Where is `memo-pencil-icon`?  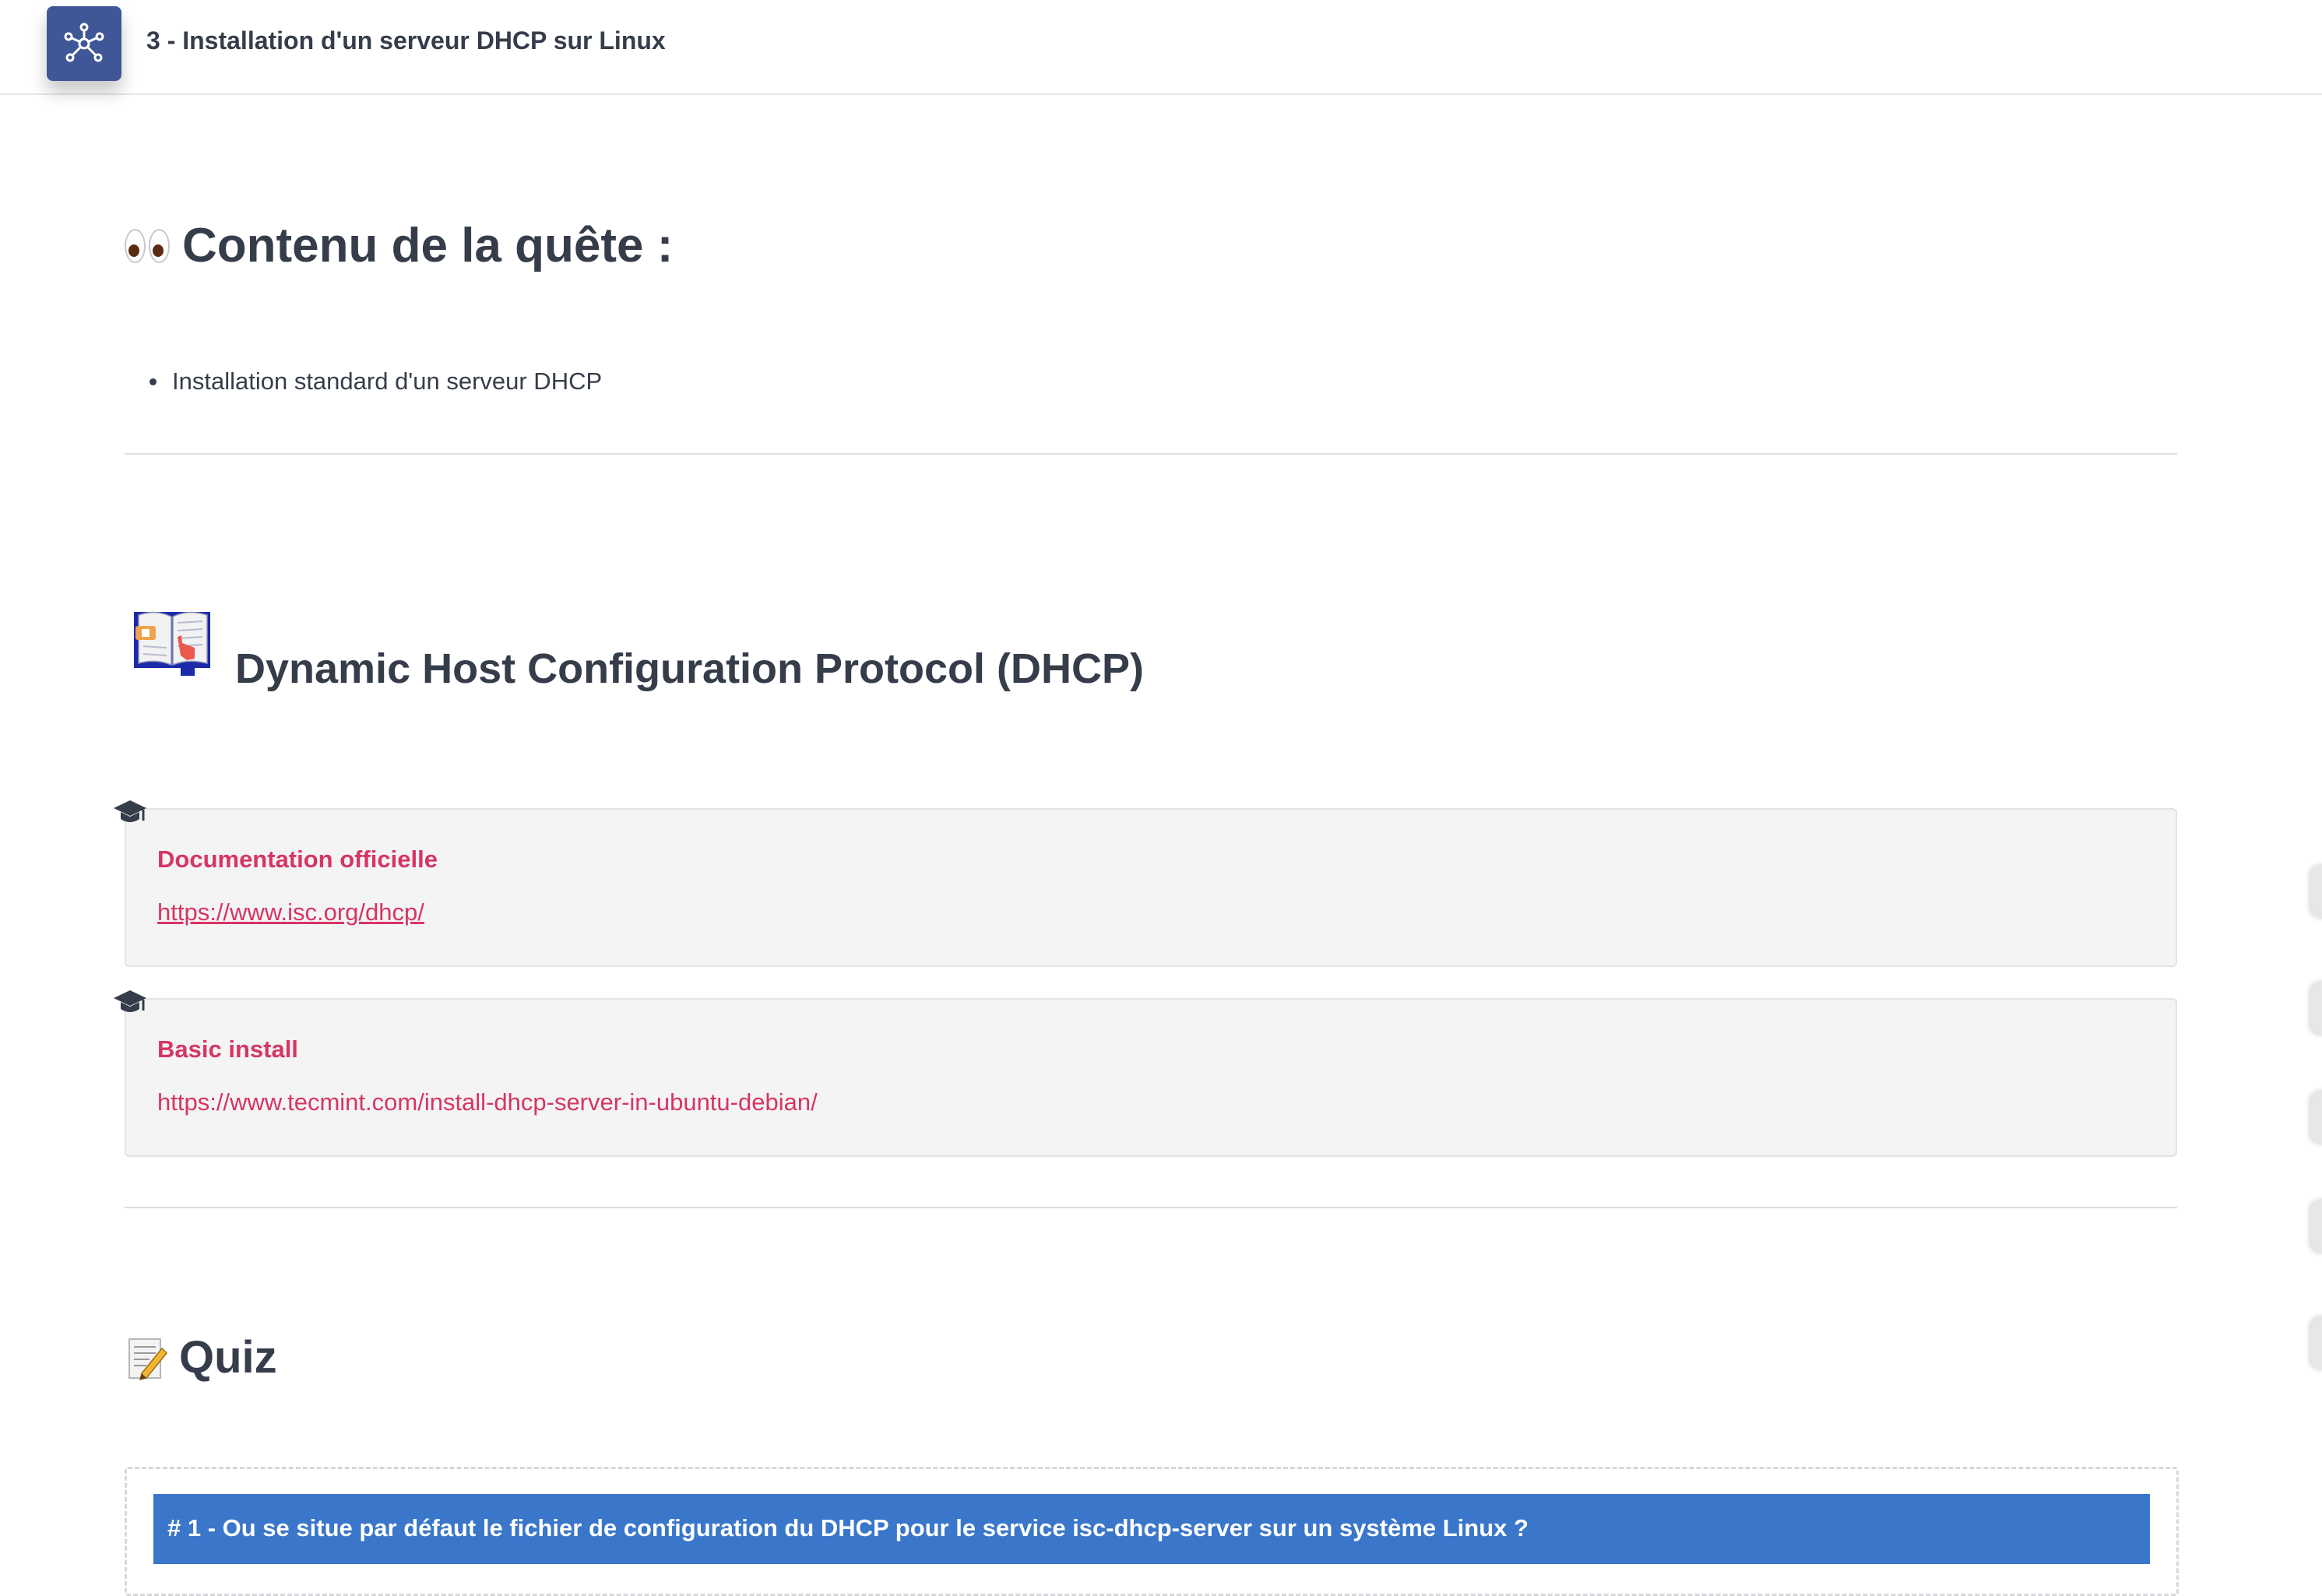
memo-pencil-icon is located at coordinates (148, 1359).